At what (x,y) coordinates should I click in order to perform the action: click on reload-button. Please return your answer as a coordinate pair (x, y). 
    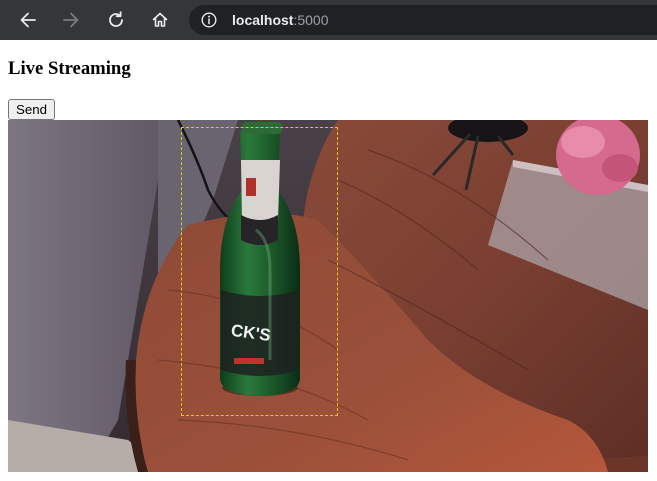
    Looking at the image, I should click on (116, 20).